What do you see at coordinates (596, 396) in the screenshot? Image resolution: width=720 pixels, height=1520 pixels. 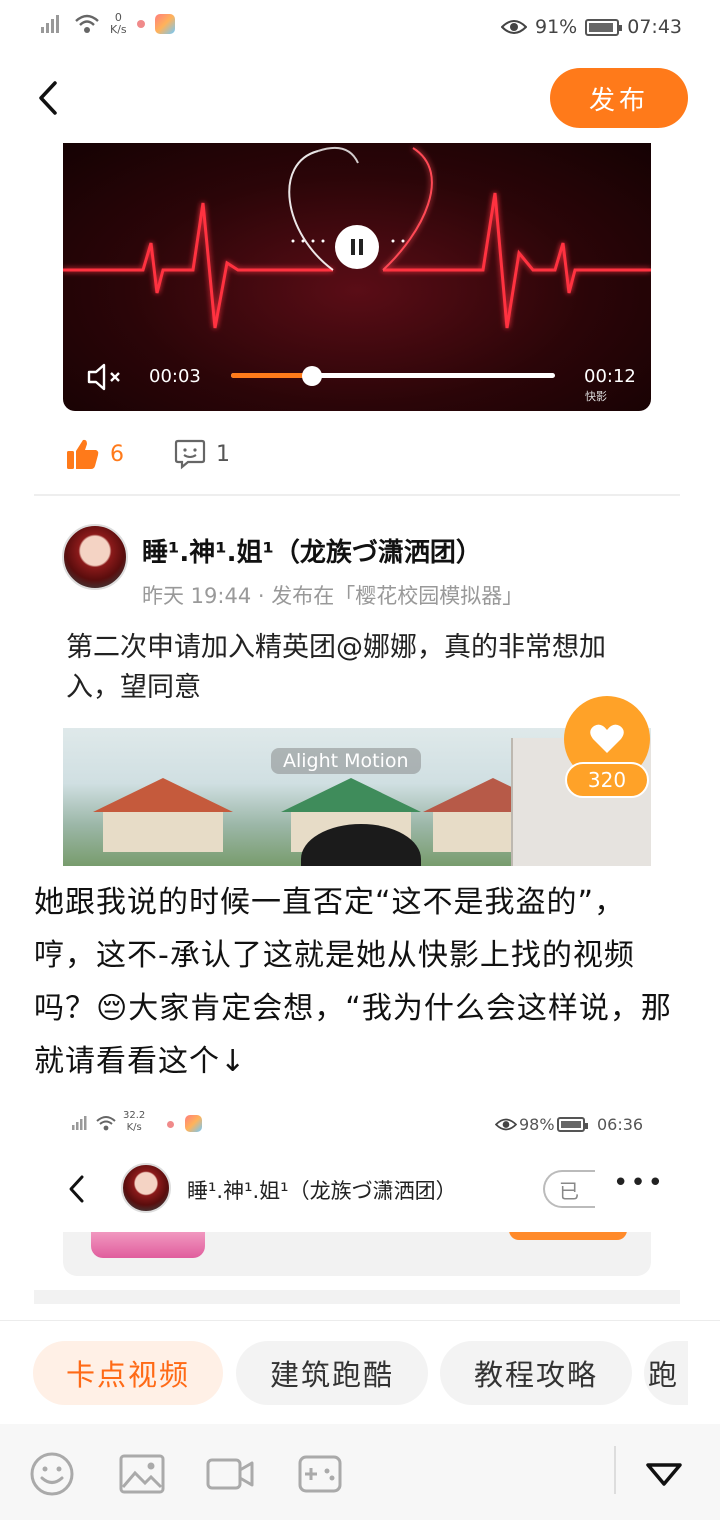 I see `kuaiying-watermark: 快影` at bounding box center [596, 396].